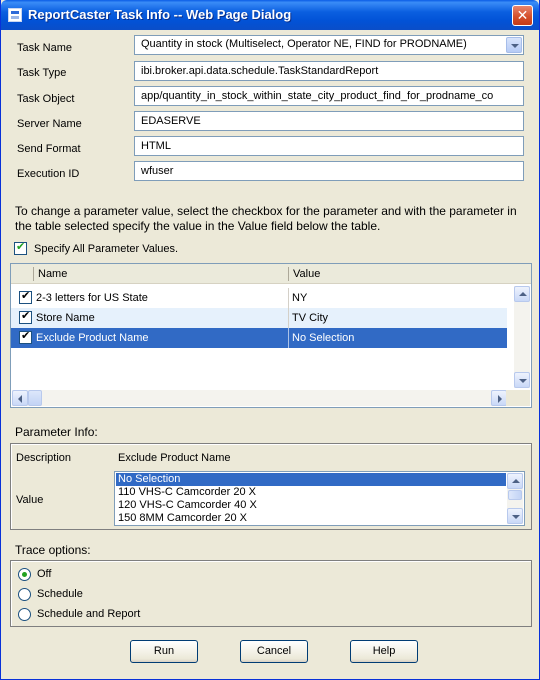 The height and width of the screenshot is (680, 540). What do you see at coordinates (300, 298) in the screenshot?
I see `row-value: NY` at bounding box center [300, 298].